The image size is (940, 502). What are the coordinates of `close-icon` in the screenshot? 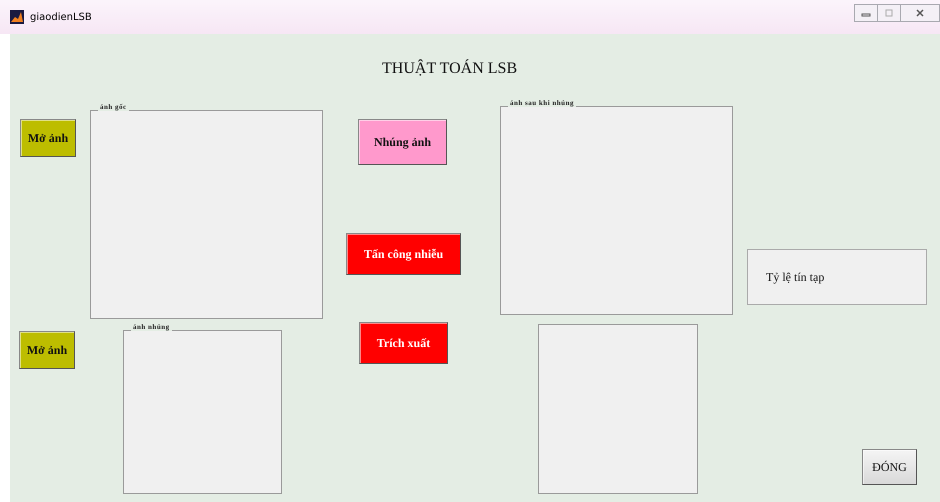 It's located at (920, 13).